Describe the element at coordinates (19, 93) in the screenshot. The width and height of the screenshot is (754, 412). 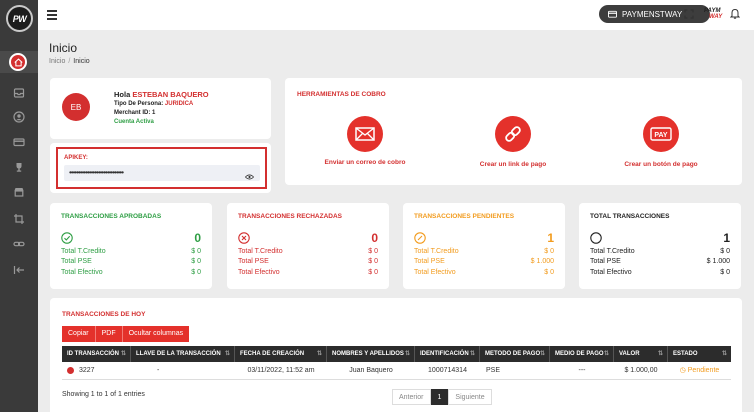
I see `sidebar-item-inbox` at that location.